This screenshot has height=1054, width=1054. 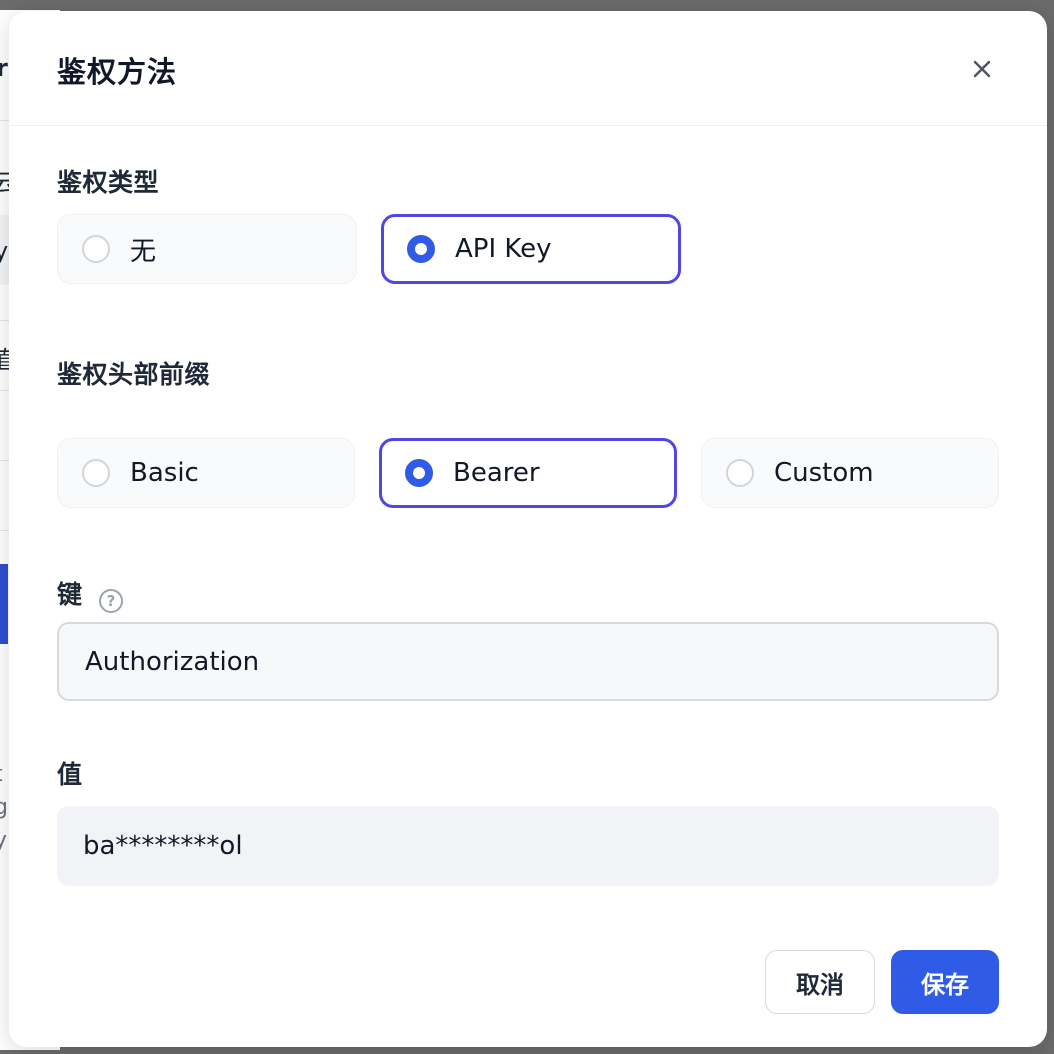 I want to click on auth-type-option-none: 无, so click(x=207, y=249).